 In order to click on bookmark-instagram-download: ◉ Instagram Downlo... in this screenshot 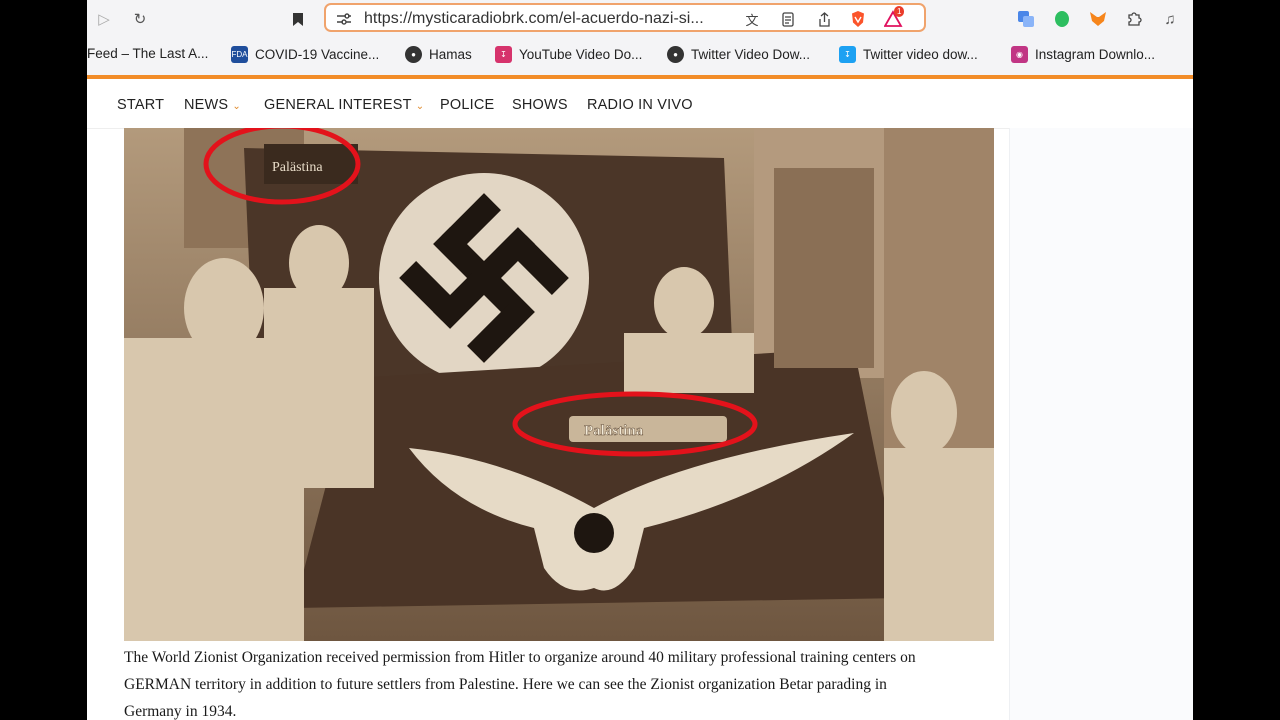, I will do `click(1083, 54)`.